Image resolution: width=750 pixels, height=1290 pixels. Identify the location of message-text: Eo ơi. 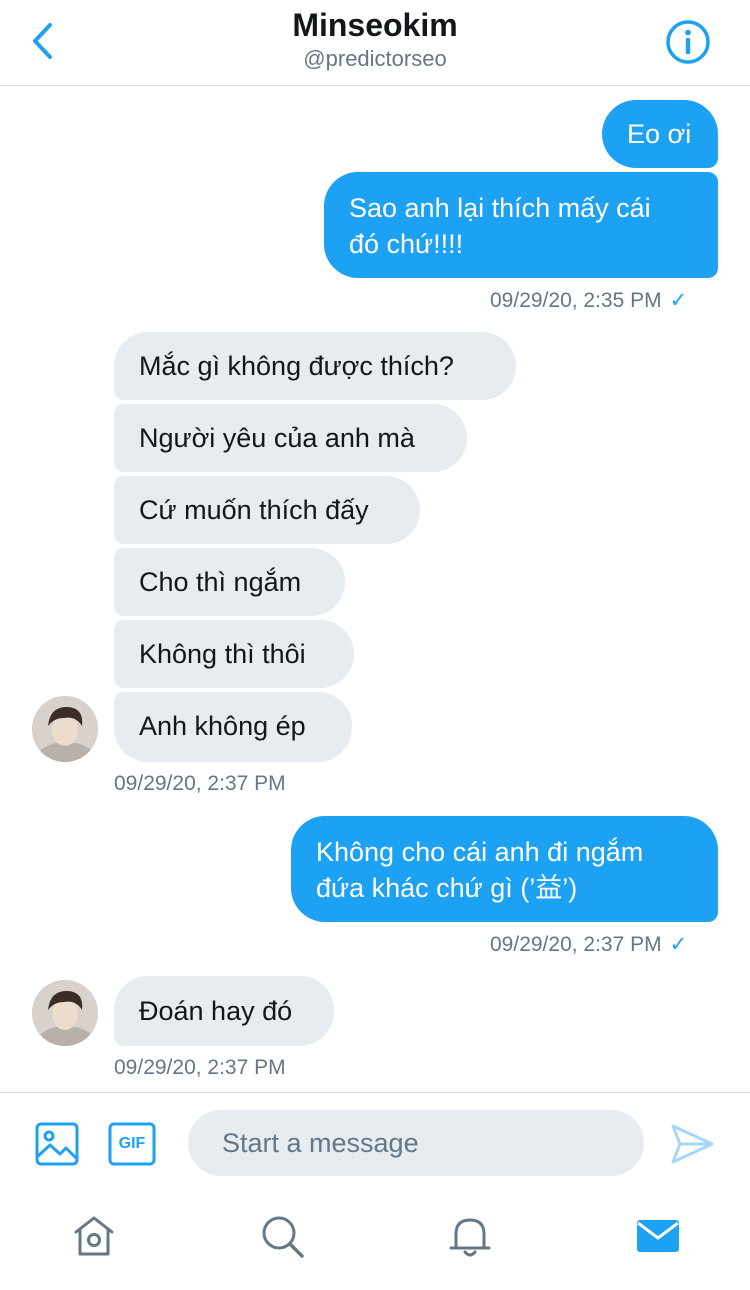
(659, 134).